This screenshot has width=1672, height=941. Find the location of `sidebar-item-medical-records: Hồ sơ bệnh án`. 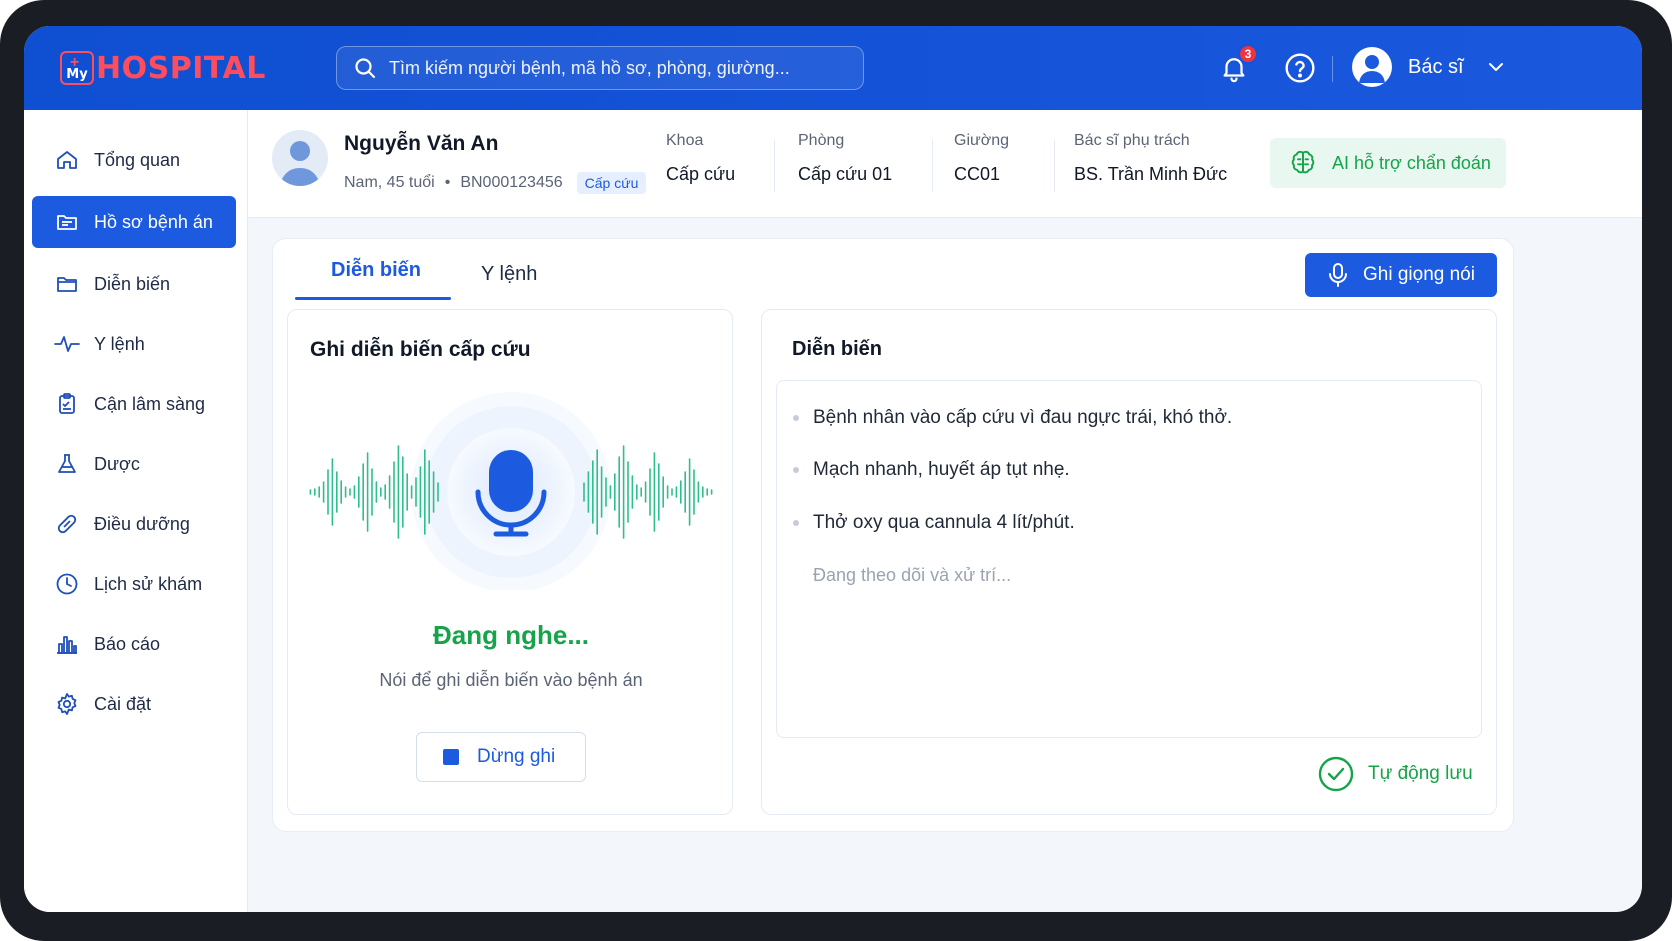

sidebar-item-medical-records: Hồ sơ bệnh án is located at coordinates (134, 222).